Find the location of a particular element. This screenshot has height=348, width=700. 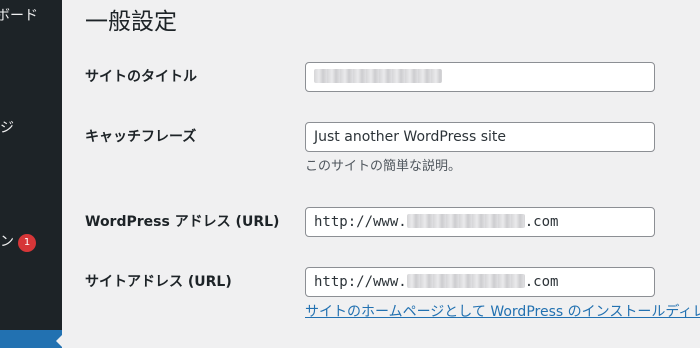

update-count-badge: 1 is located at coordinates (27, 243).